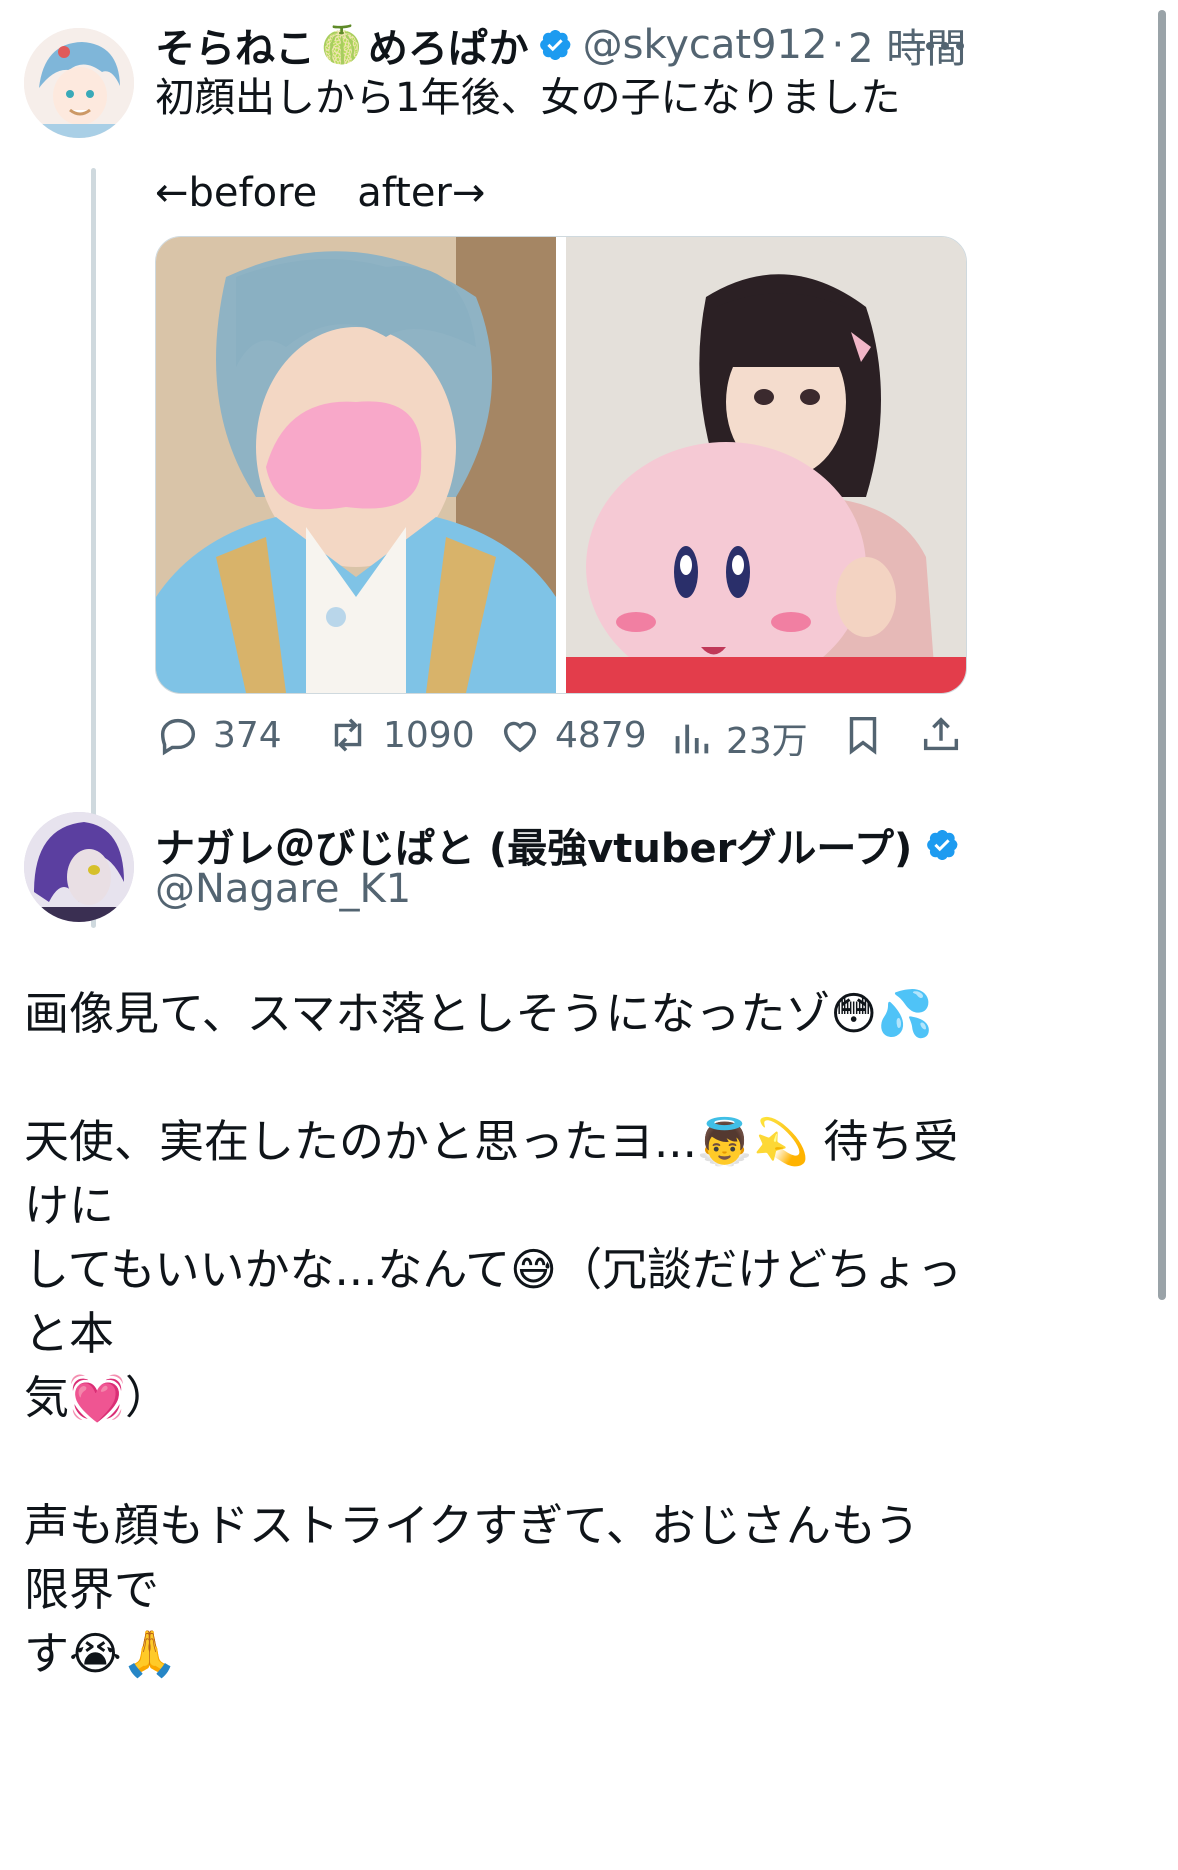  I want to click on reply-avatar-illustration, so click(79, 867).